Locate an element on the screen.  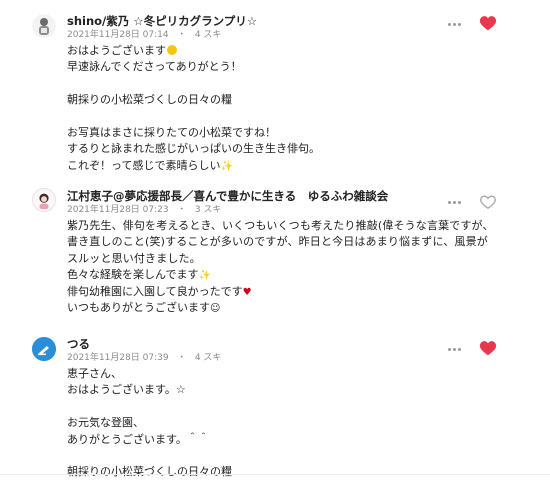
comment-date: 2021年11月28日 07:39 is located at coordinates (118, 358).